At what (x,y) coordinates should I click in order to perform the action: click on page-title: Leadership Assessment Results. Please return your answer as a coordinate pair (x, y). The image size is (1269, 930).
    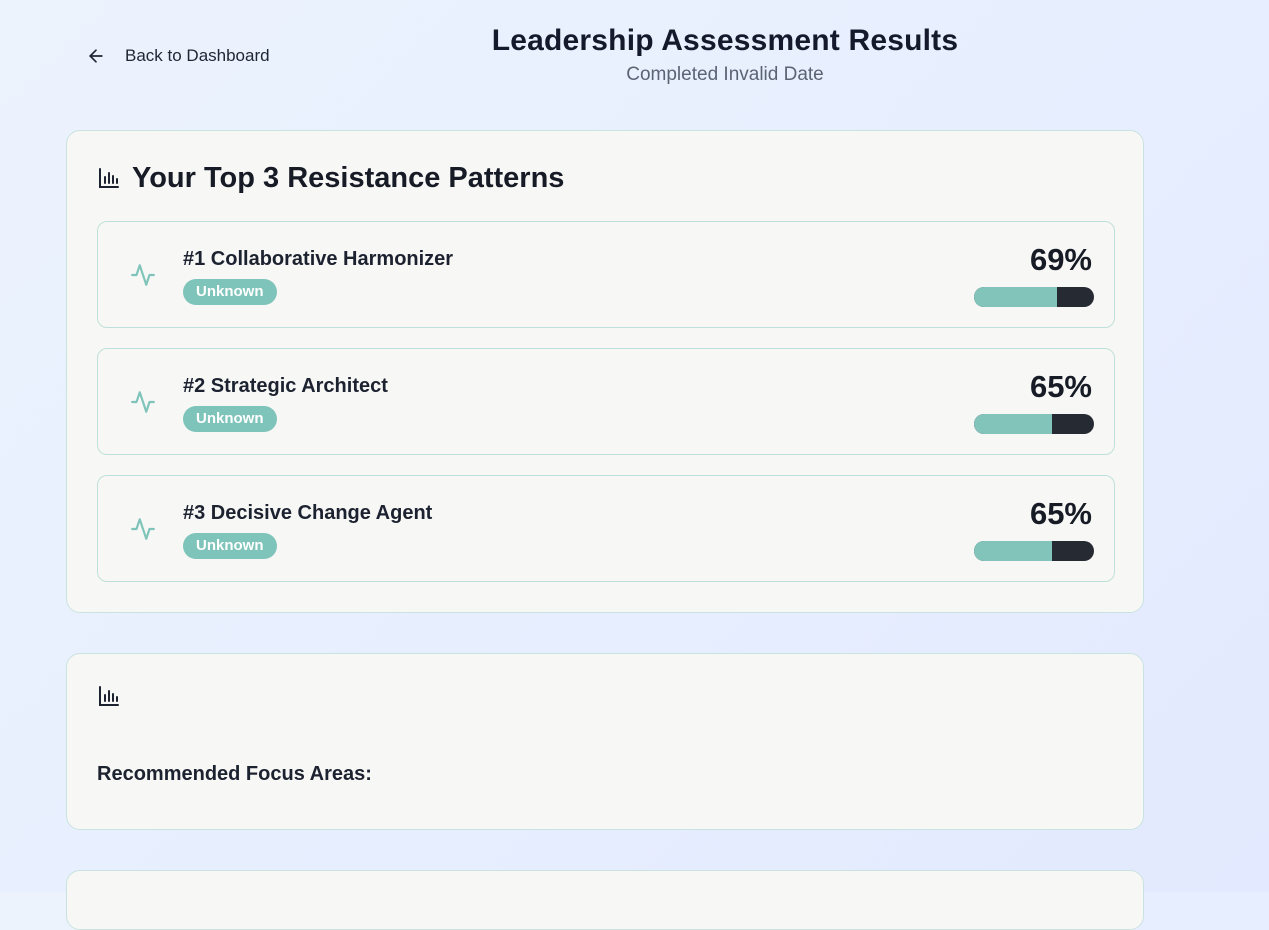
    Looking at the image, I should click on (725, 40).